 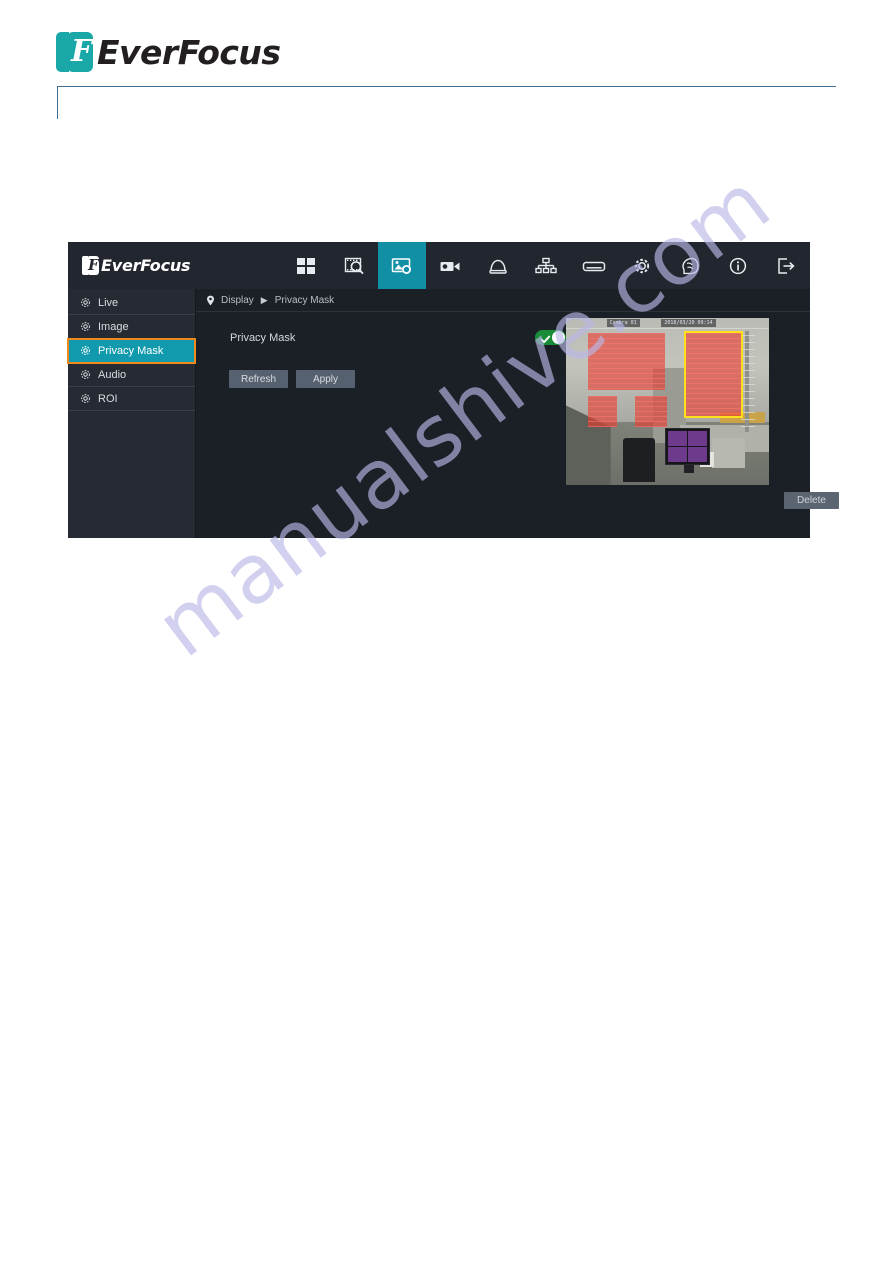 I want to click on storage-disk-icon, so click(x=594, y=266).